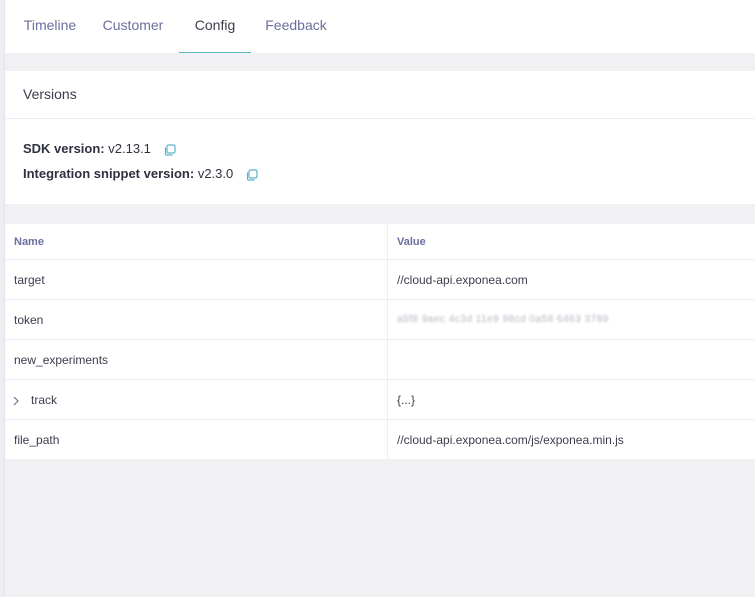 The height and width of the screenshot is (597, 755). I want to click on snippet-version-value: v2.3.0, so click(215, 173).